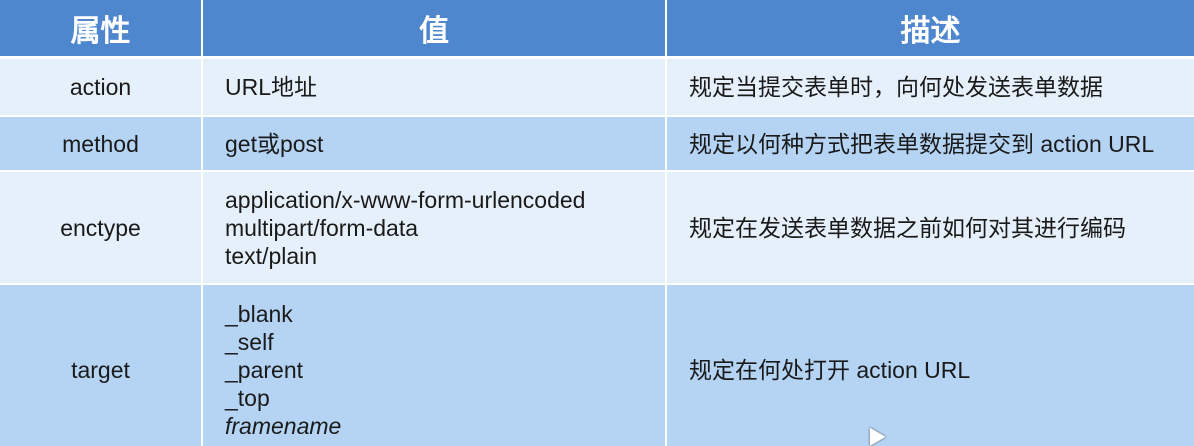 The image size is (1194, 446). What do you see at coordinates (101, 87) in the screenshot?
I see `attribute-cell: action` at bounding box center [101, 87].